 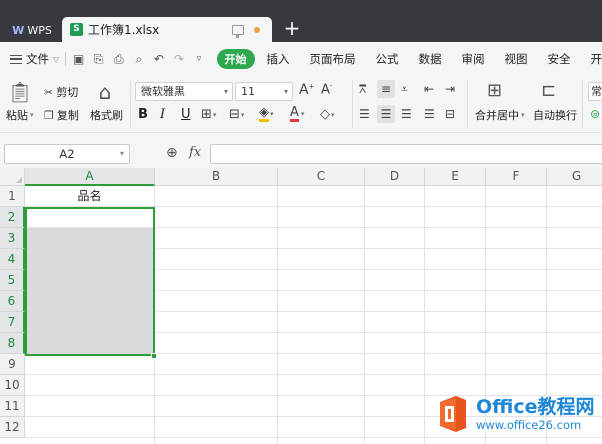 I want to click on increase-font-icon: A+, so click(x=307, y=90).